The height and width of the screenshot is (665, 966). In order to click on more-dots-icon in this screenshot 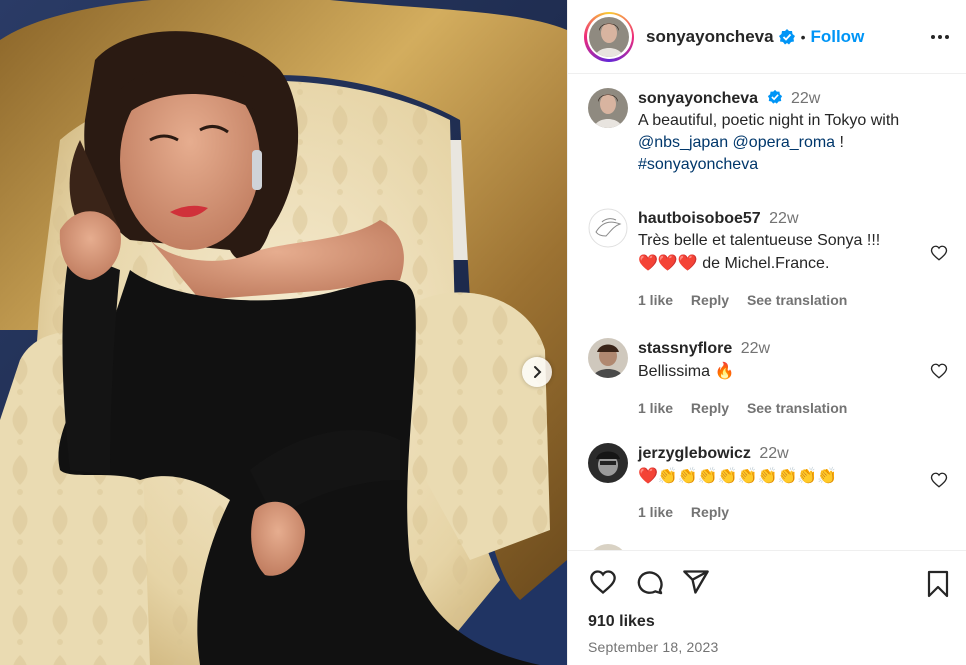, I will do `click(940, 36)`.